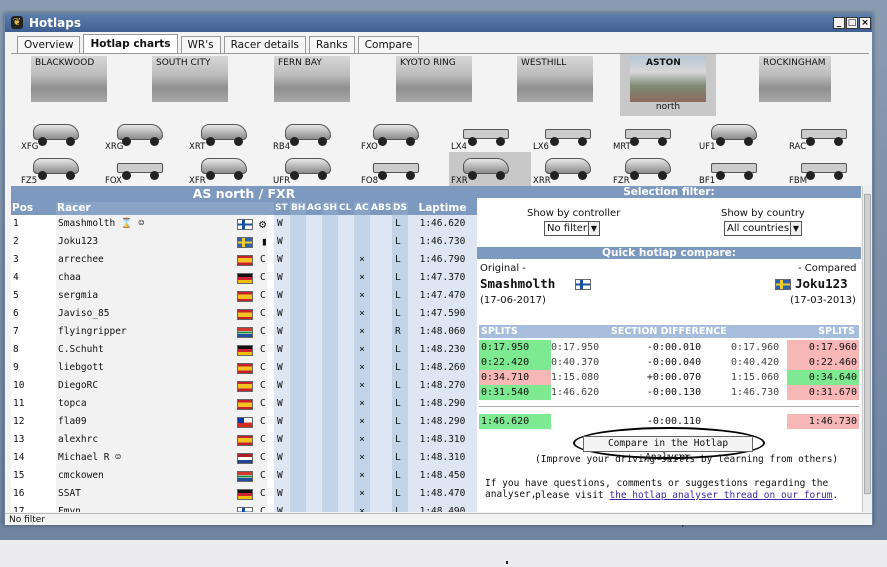 This screenshot has height=567, width=887. I want to click on tab-ranks: Ranks, so click(331, 44).